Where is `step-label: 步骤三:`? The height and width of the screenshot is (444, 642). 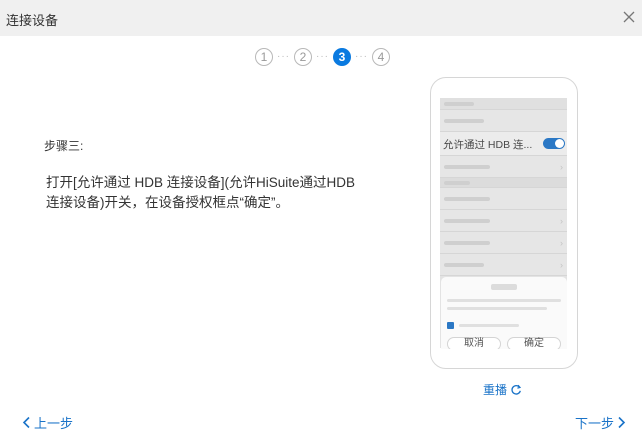 step-label: 步骤三: is located at coordinates (64, 146).